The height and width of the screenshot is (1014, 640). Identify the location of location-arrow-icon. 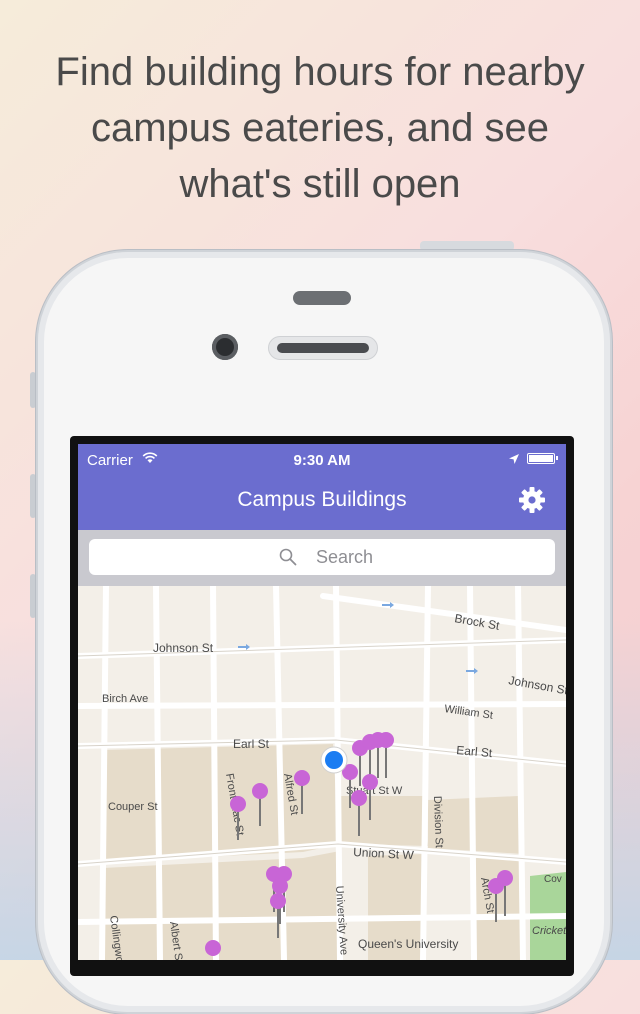
(514, 459).